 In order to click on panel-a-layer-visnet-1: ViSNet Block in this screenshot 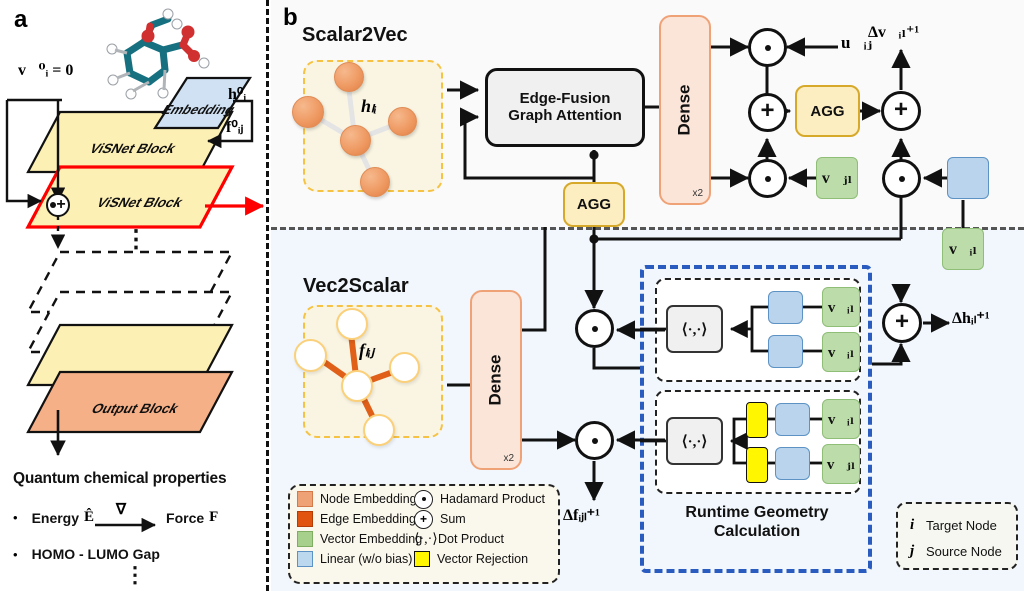, I will do `click(140, 142)`.